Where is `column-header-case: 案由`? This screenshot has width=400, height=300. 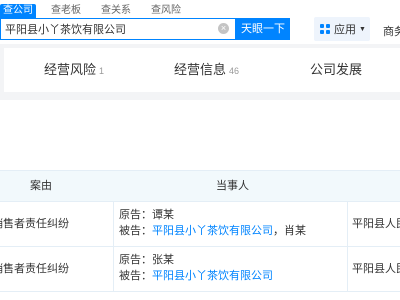 column-header-case: 案由 is located at coordinates (41, 186).